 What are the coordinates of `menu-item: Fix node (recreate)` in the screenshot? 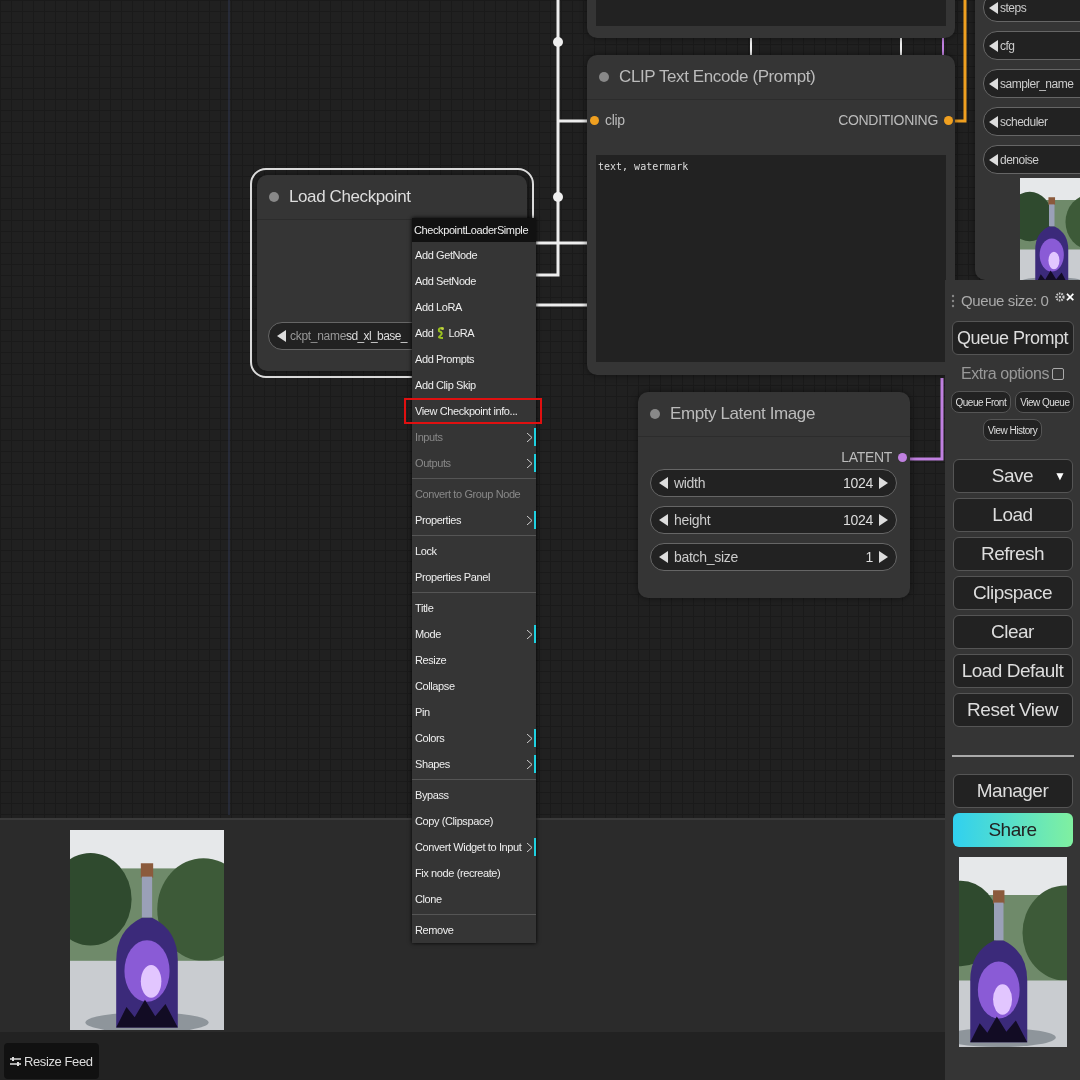 It's located at (474, 873).